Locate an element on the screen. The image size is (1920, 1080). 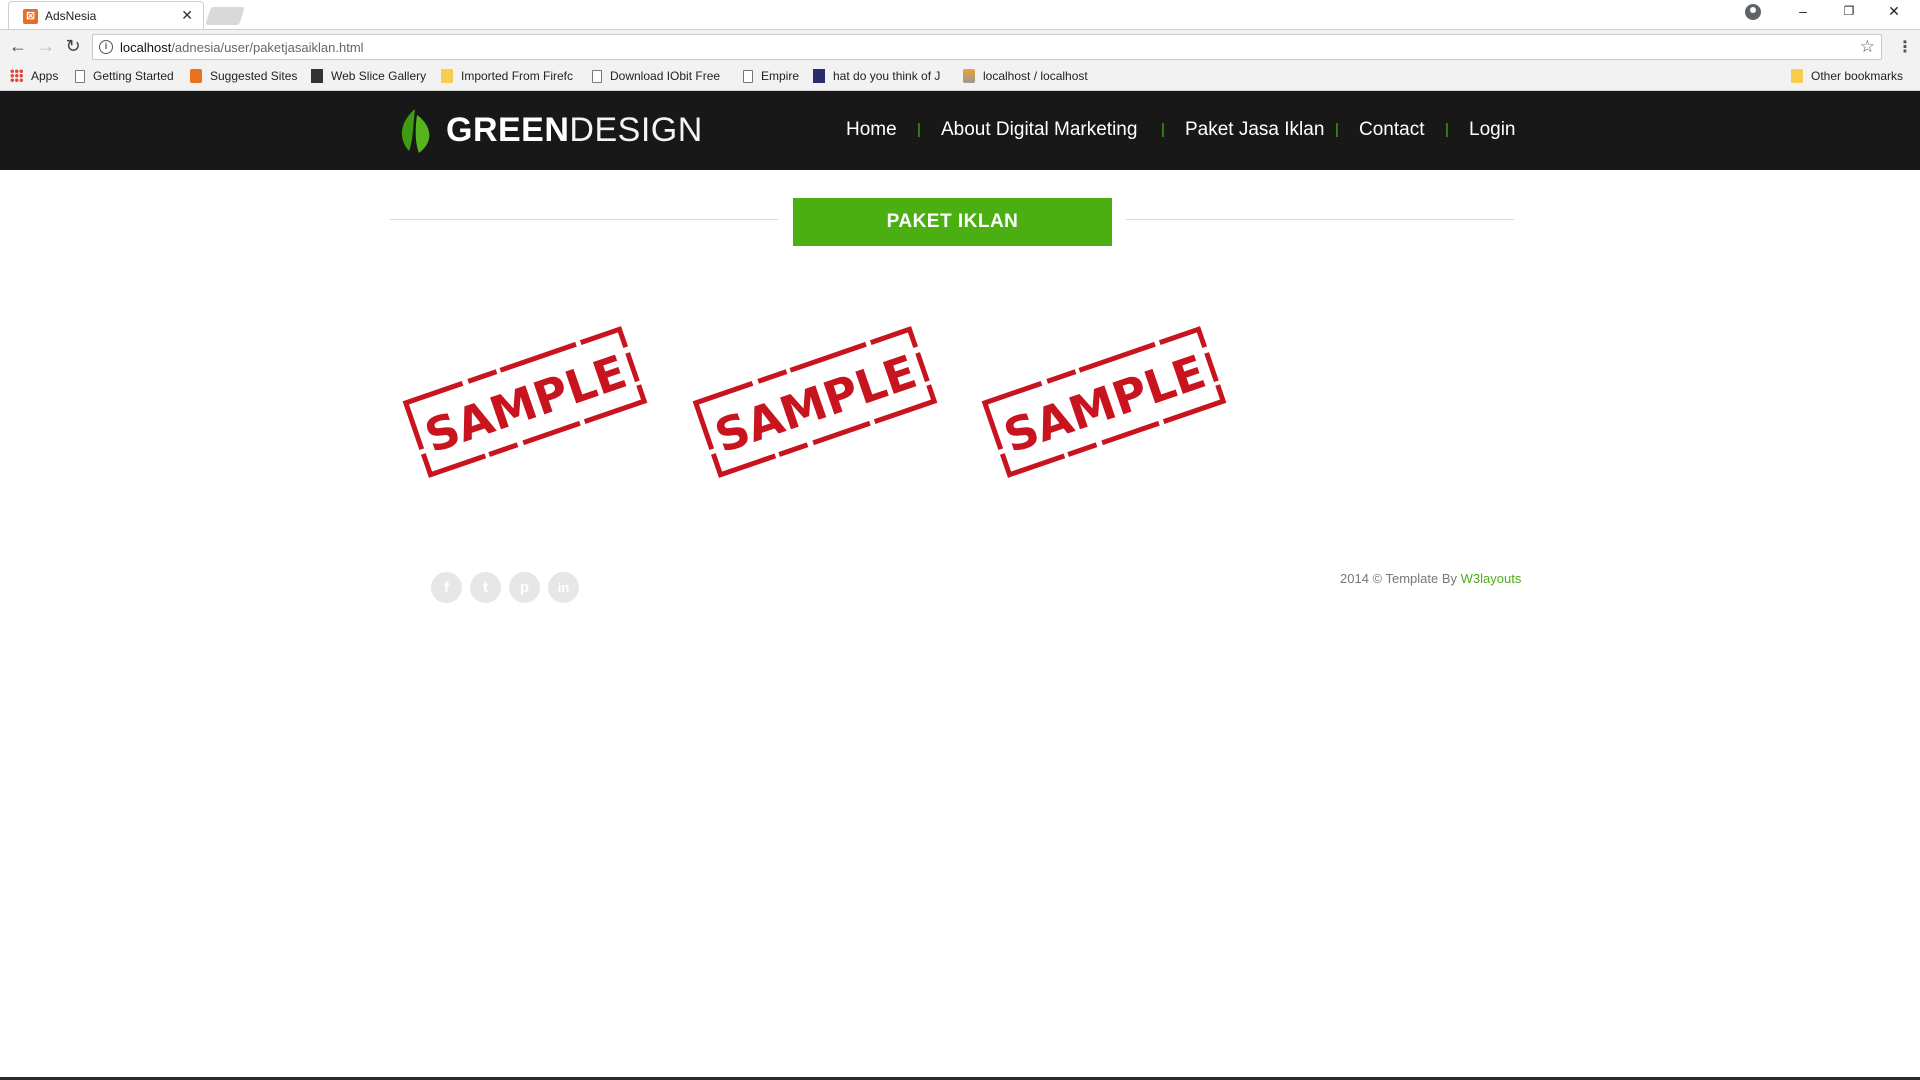
url-path: /adnesia/user/paketjasaiklan.html is located at coordinates (267, 47).